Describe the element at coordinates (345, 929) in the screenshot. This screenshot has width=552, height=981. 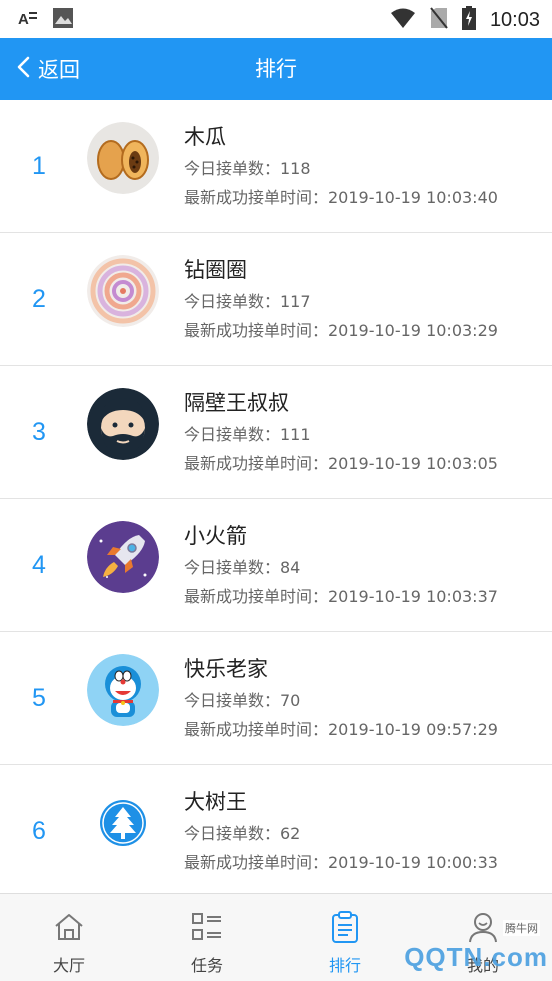
I see `clipboard-icon` at that location.